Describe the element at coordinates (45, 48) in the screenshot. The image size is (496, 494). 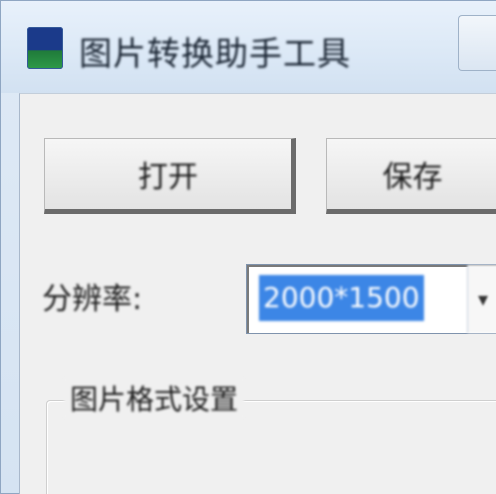
I see `app-icon` at that location.